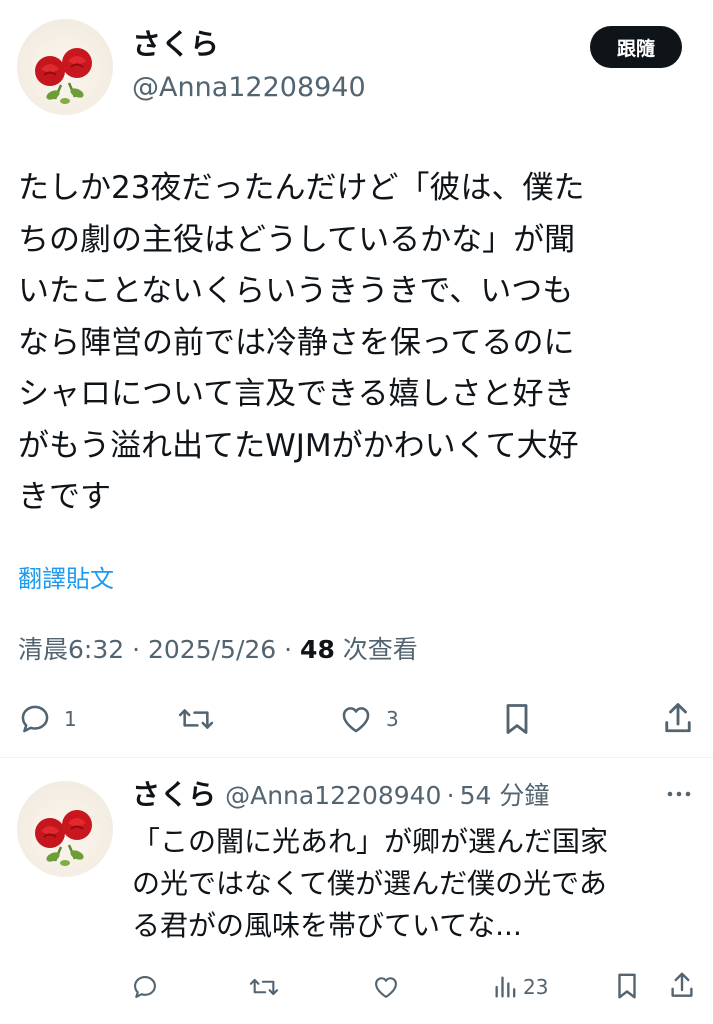  Describe the element at coordinates (301, 188) in the screenshot. I see `tweet-text-line: たしか23夜だったんだけど「彼は、僕た` at that location.